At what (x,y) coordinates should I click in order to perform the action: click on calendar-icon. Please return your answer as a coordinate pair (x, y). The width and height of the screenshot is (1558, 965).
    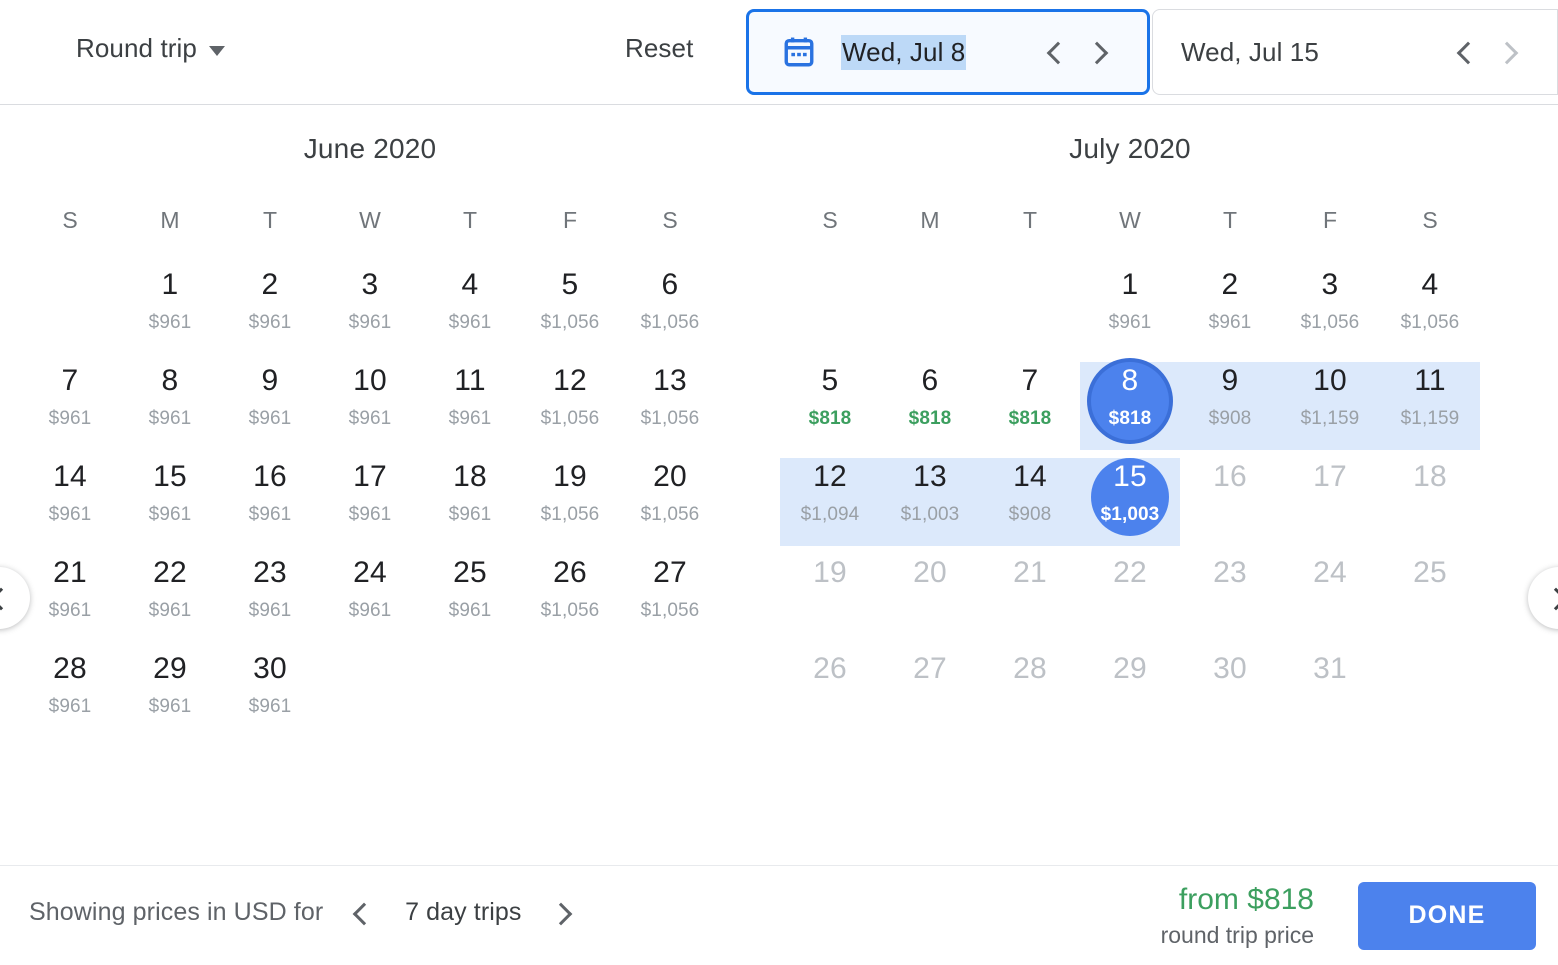
    Looking at the image, I should click on (799, 52).